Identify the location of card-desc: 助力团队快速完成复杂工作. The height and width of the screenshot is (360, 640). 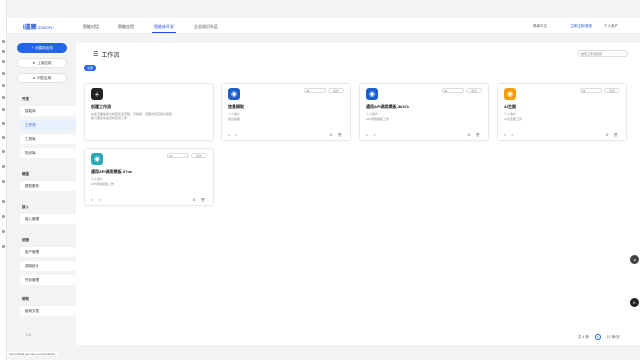
(109, 118).